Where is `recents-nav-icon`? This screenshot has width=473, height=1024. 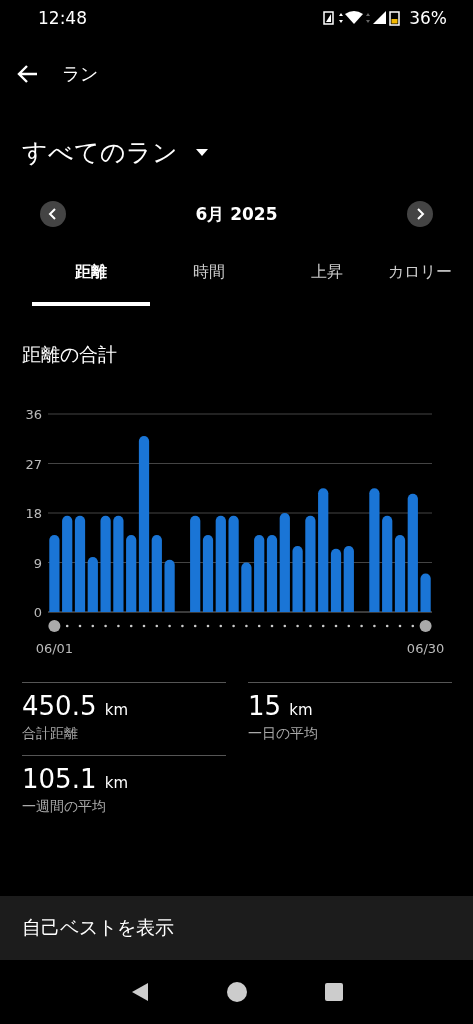 recents-nav-icon is located at coordinates (333, 992).